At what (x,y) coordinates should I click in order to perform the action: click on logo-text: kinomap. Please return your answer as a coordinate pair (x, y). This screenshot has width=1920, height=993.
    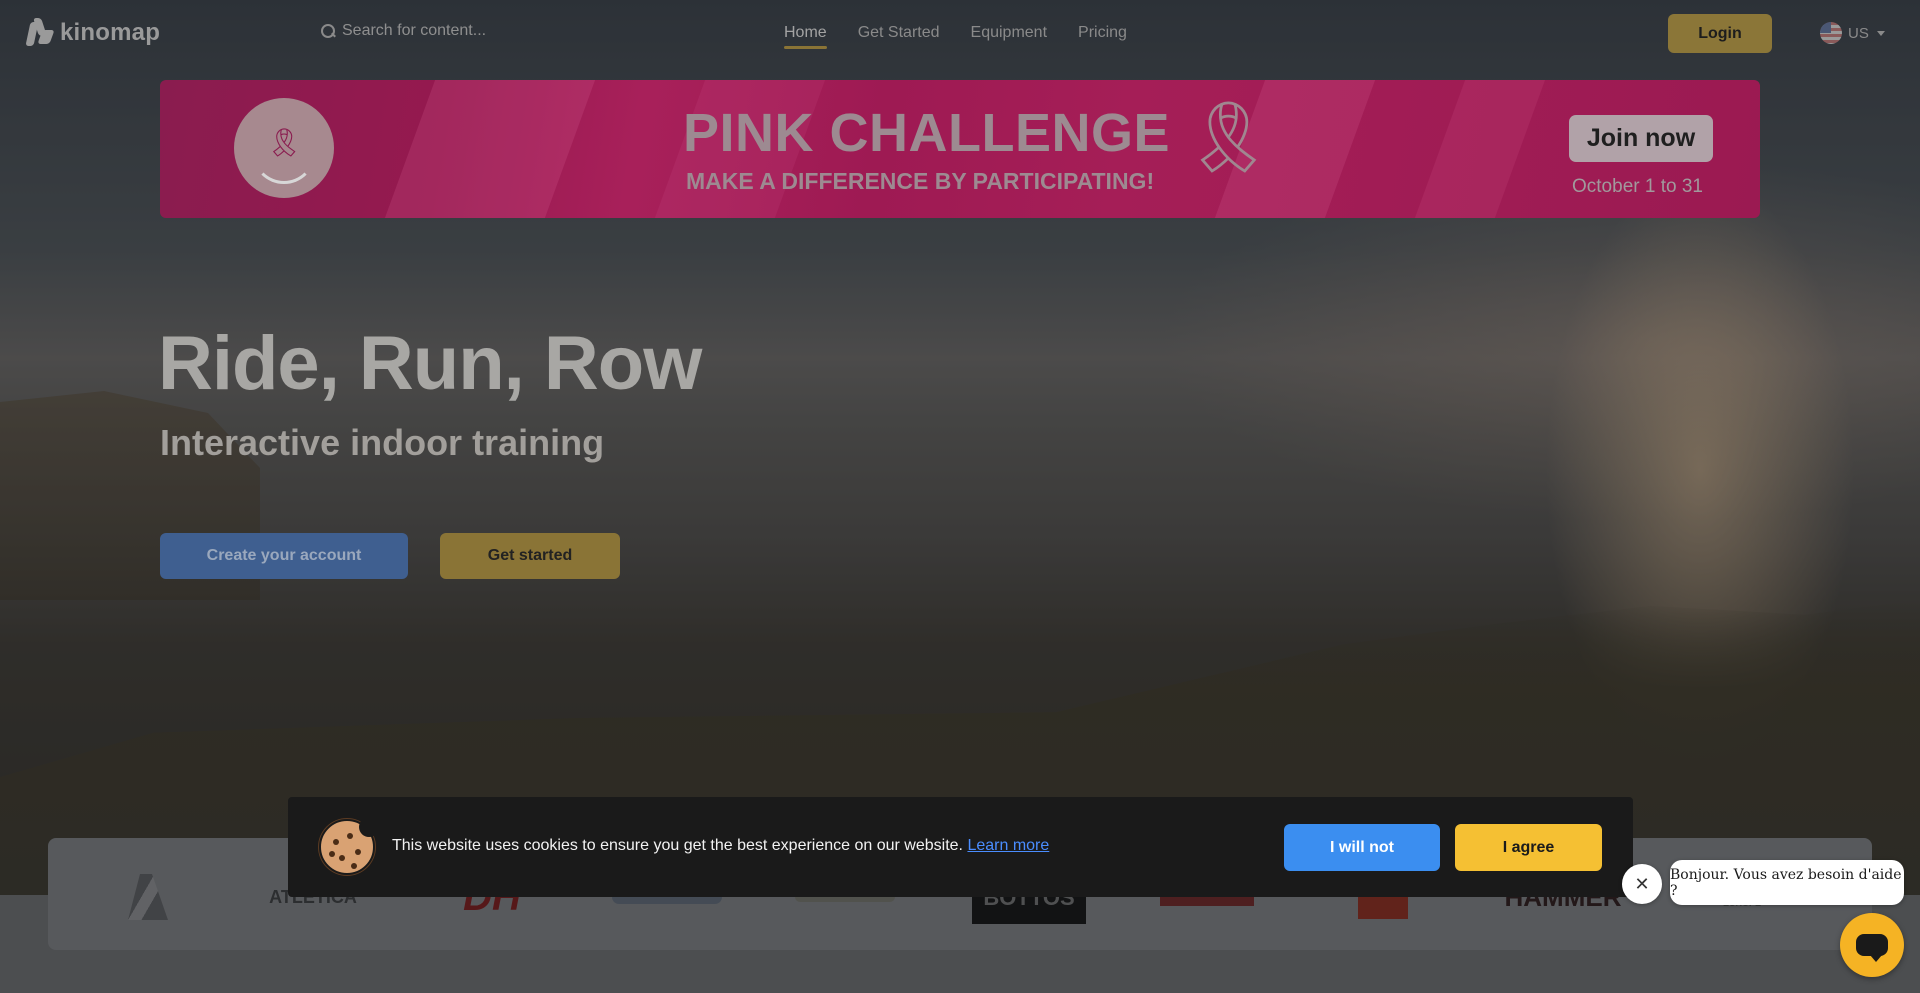
    Looking at the image, I should click on (110, 32).